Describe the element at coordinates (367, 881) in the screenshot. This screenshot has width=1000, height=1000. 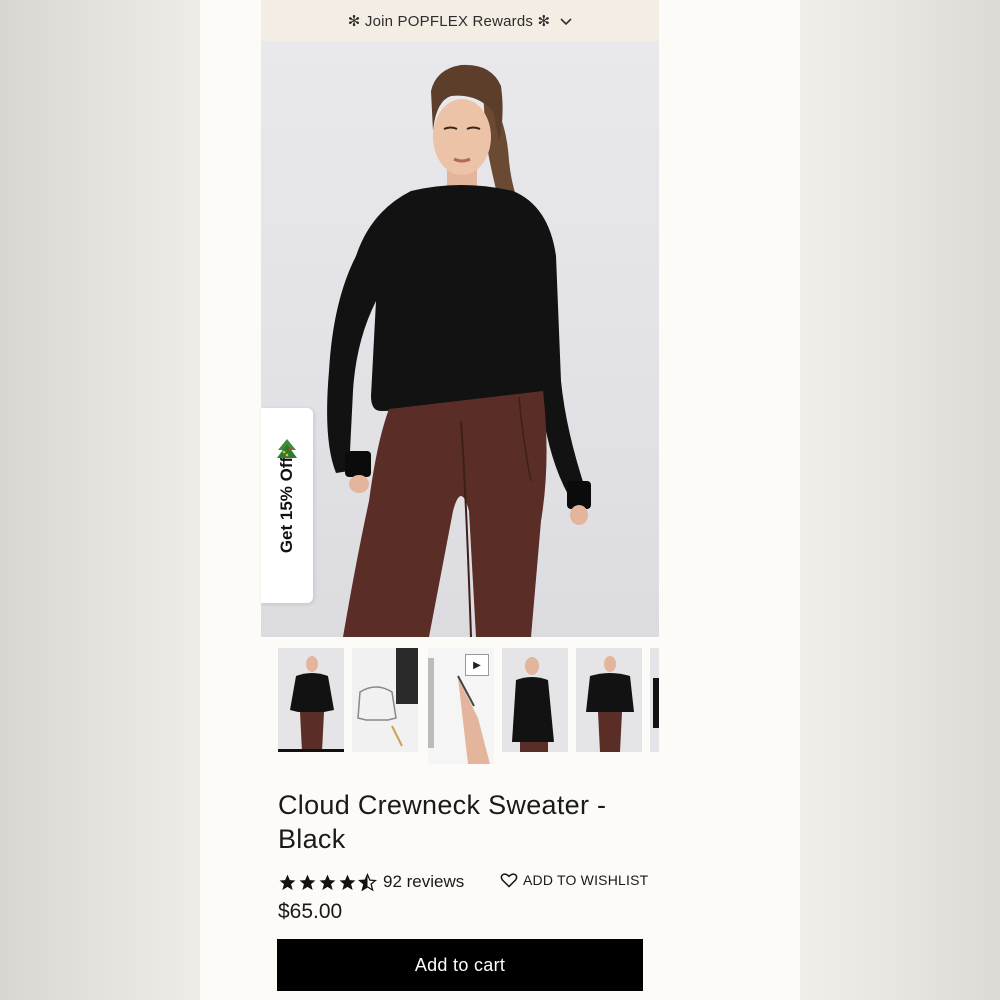
I see `star-half-icon` at that location.